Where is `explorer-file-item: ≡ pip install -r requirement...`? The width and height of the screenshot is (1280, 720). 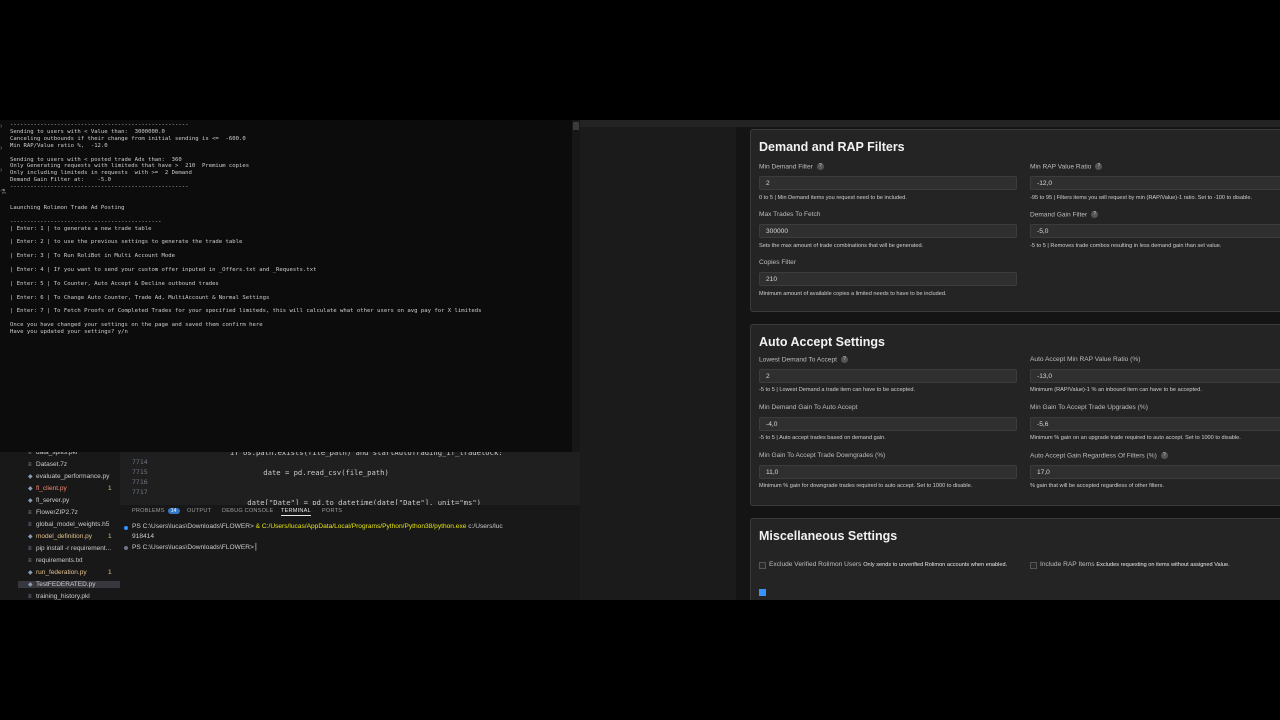
explorer-file-item: ≡ pip install -r requirement... is located at coordinates (69, 548).